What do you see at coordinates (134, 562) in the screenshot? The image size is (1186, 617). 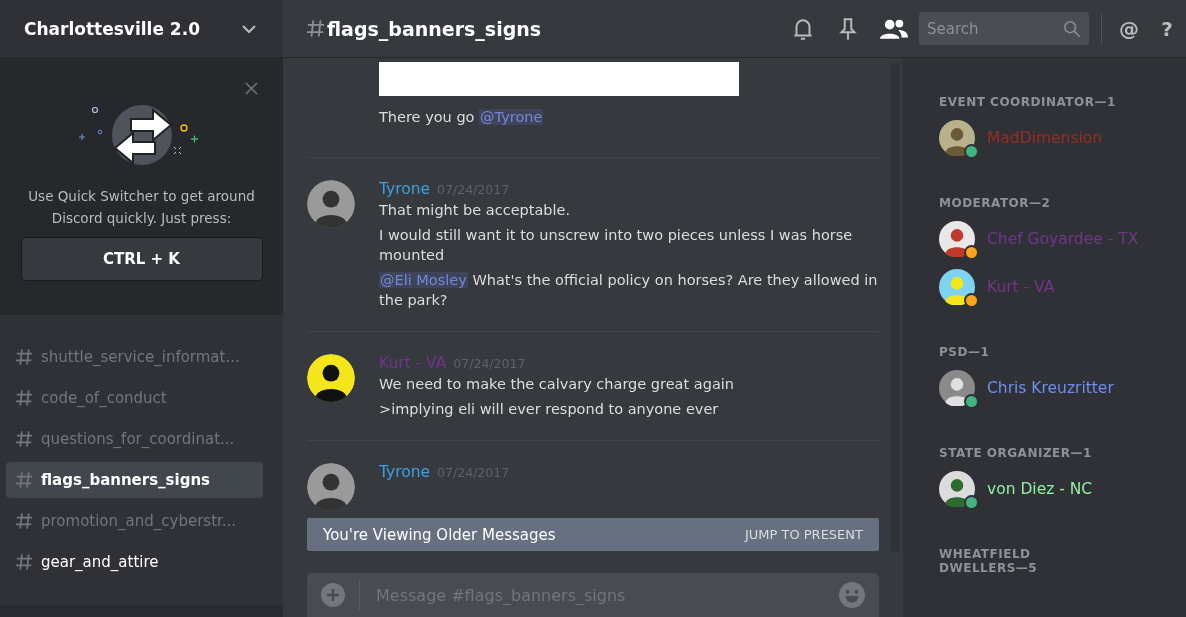 I see `channel-item: gear_and_attire` at bounding box center [134, 562].